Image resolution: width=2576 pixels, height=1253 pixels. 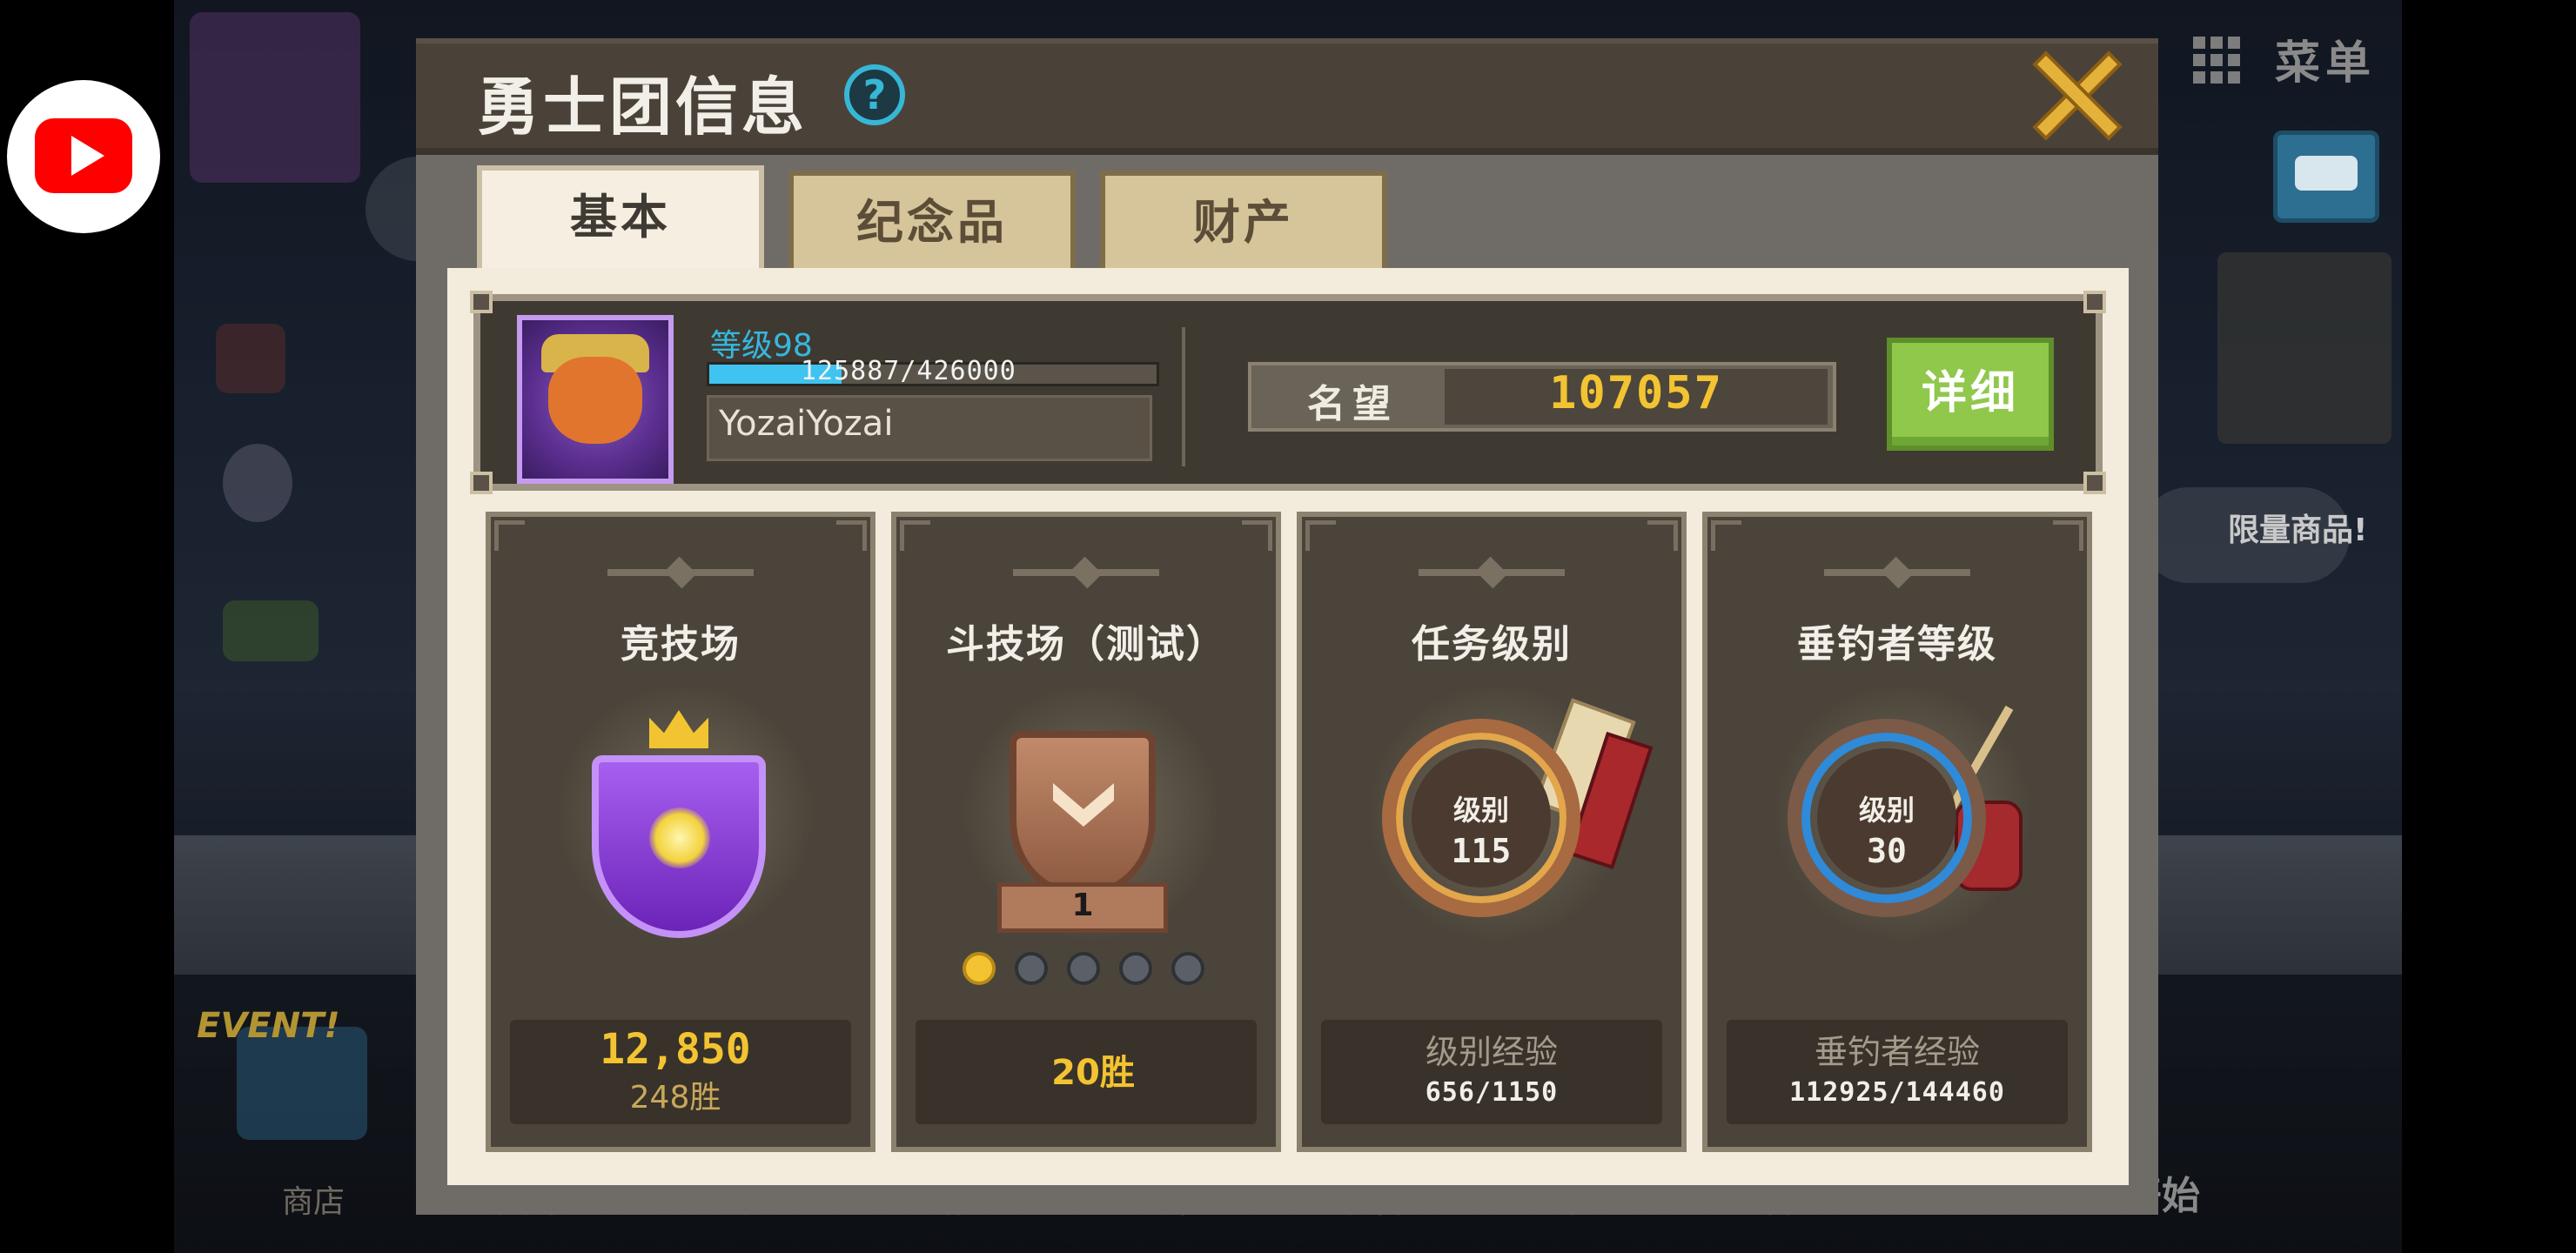 What do you see at coordinates (676, 1049) in the screenshot?
I see `arena-score: 12,850` at bounding box center [676, 1049].